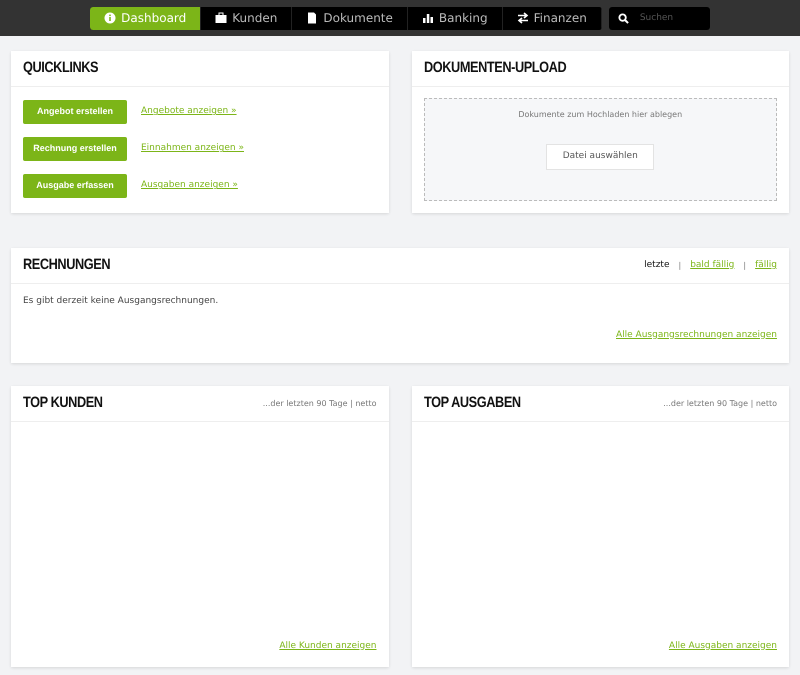 This screenshot has height=675, width=800. What do you see at coordinates (428, 18) in the screenshot?
I see `bar-chart-icon` at bounding box center [428, 18].